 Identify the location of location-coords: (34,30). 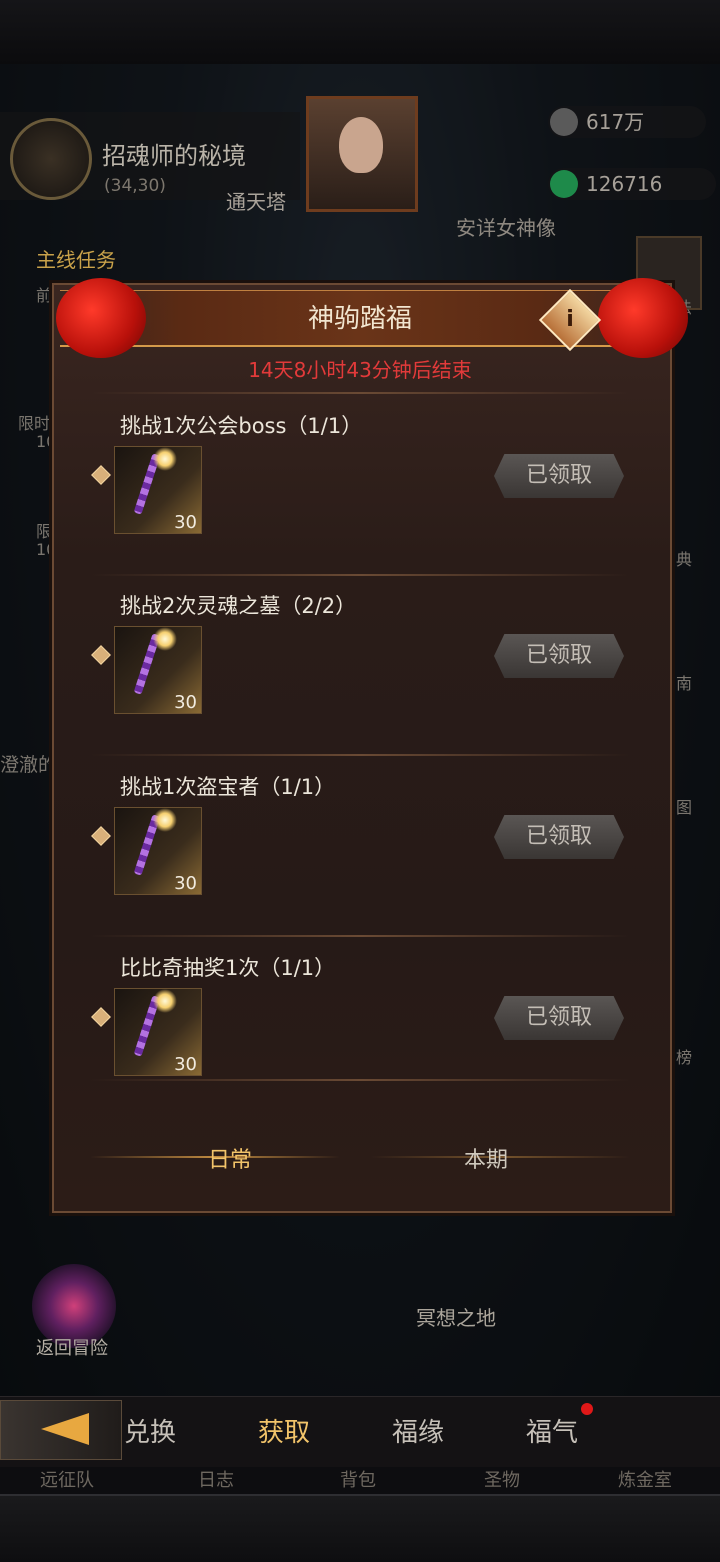
(135, 186).